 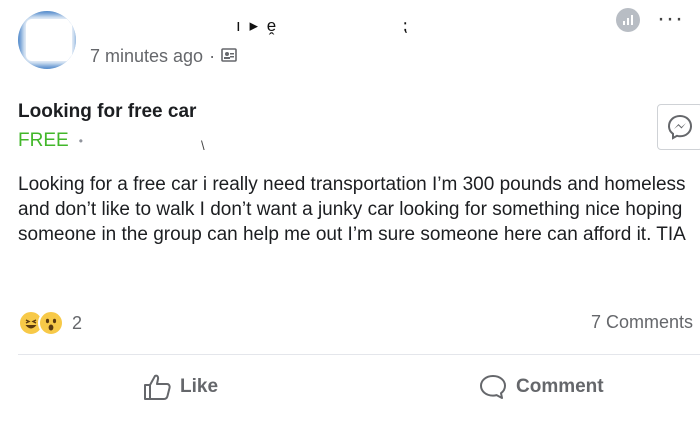 I want to click on comment-icon, so click(x=493, y=387).